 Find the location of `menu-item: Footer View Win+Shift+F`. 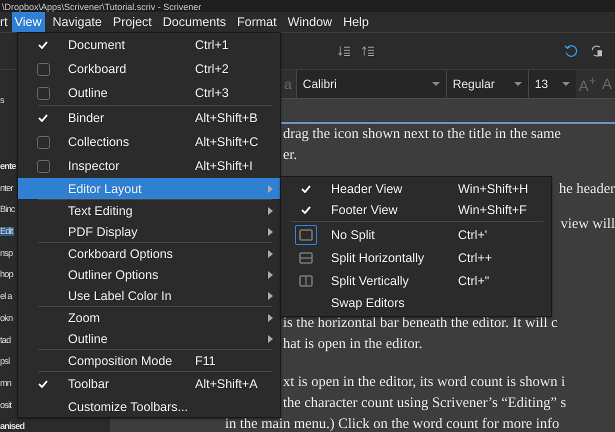

menu-item: Footer View Win+Shift+F is located at coordinates (416, 209).